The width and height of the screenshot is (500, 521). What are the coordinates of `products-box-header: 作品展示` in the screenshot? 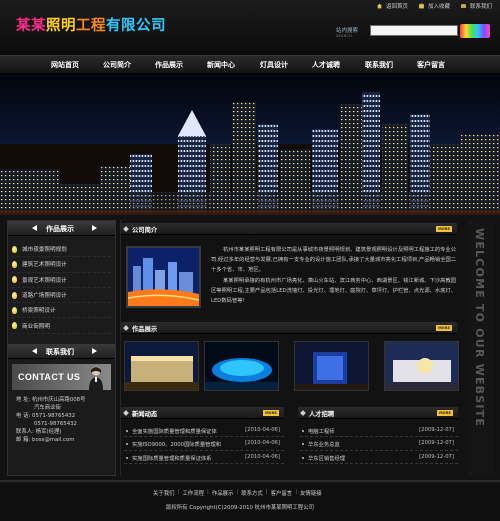 It's located at (61, 228).